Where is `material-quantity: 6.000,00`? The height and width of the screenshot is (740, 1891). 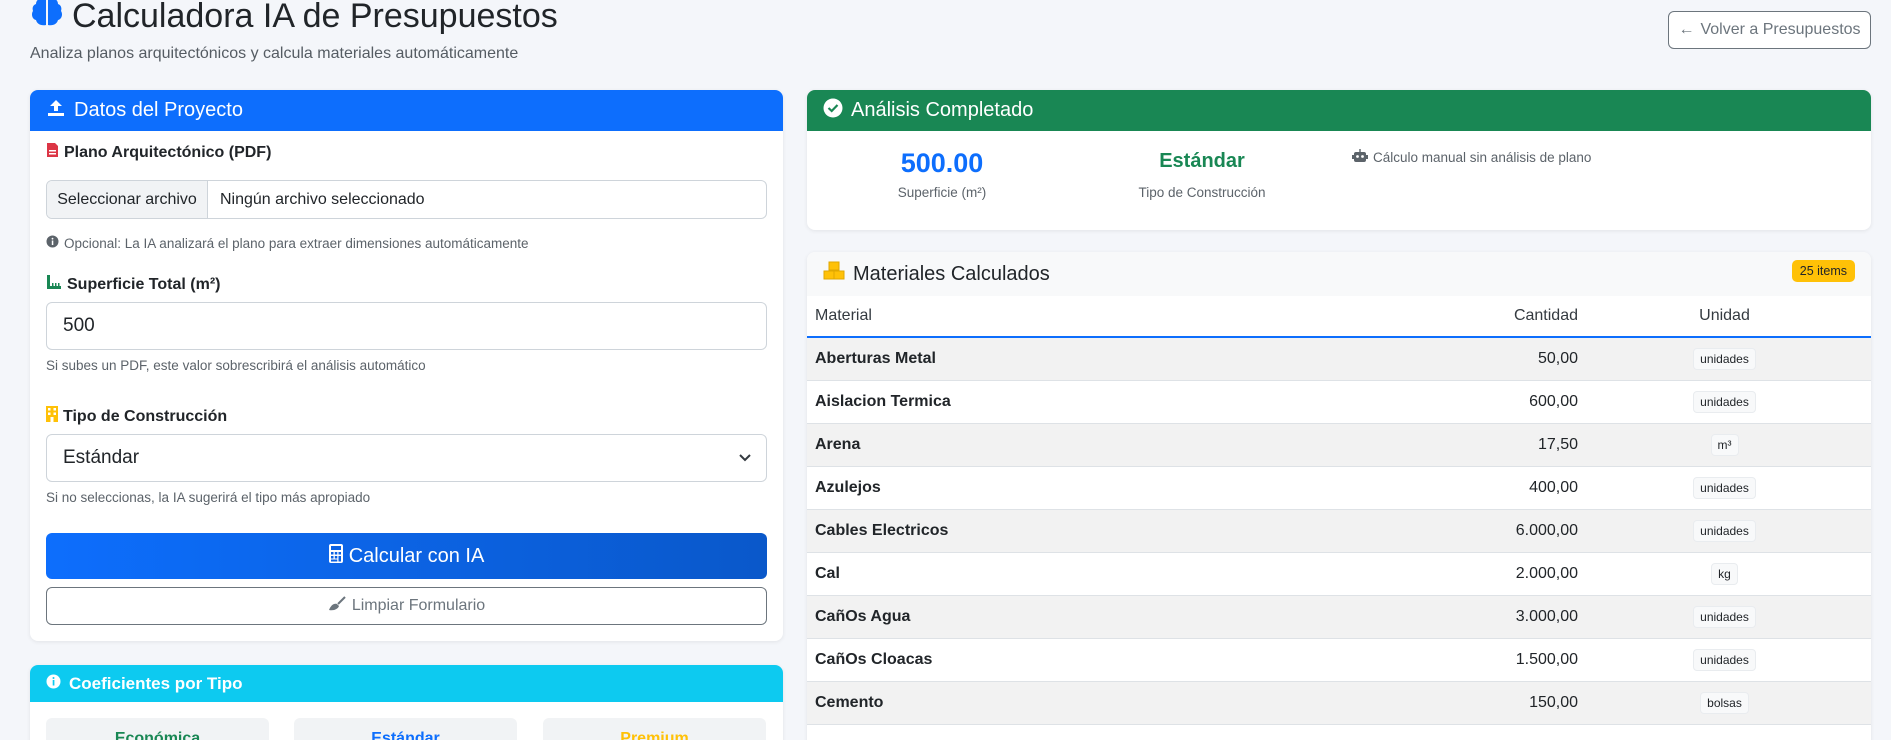 material-quantity: 6.000,00 is located at coordinates (1492, 531).